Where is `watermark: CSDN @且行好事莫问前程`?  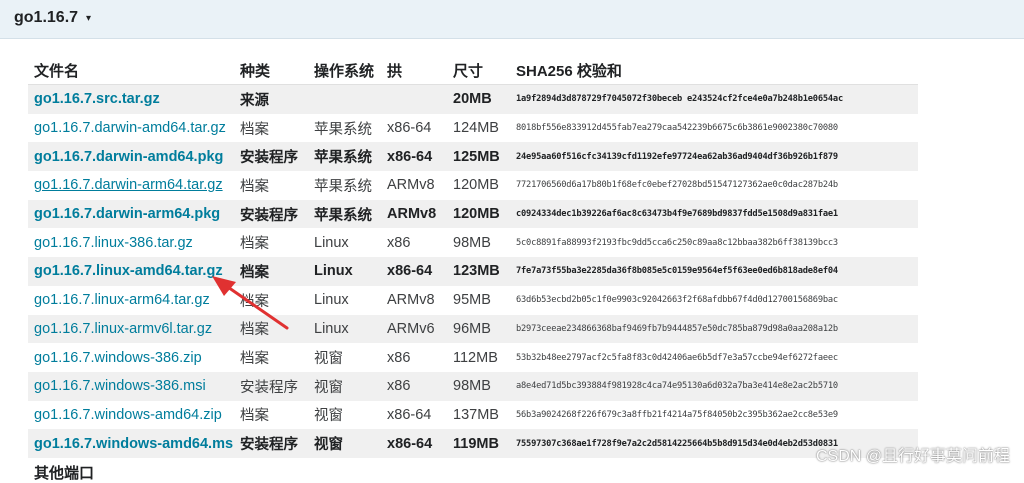
watermark: CSDN @且行好事莫问前程 is located at coordinates (912, 456).